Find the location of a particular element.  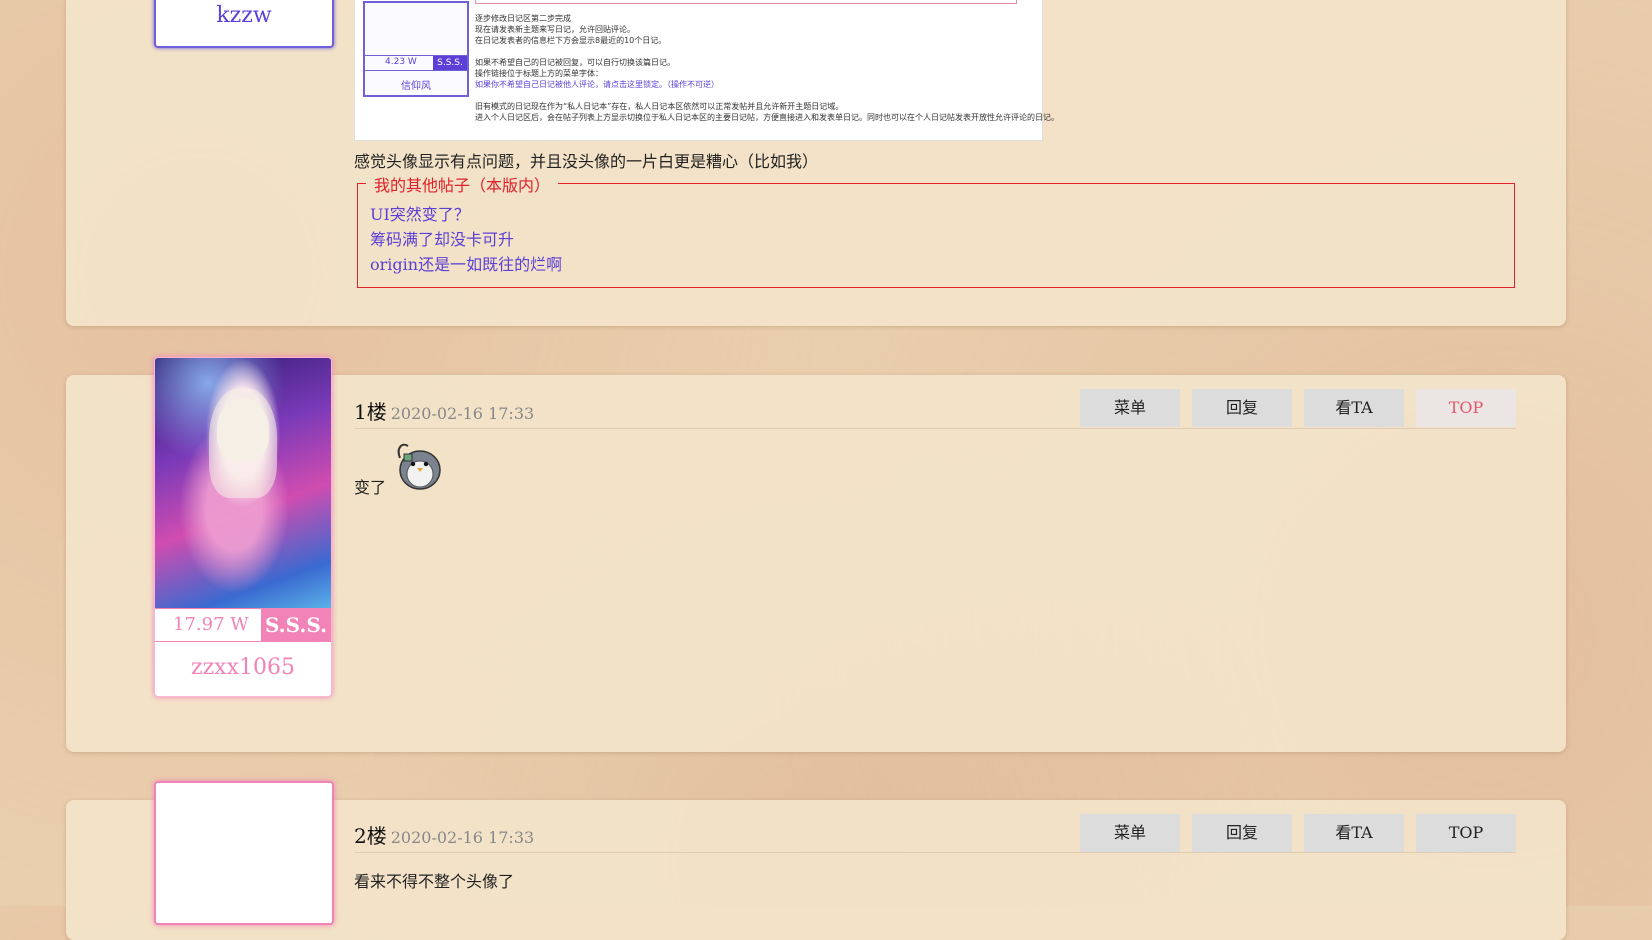

user-rank: S.S.S. is located at coordinates (296, 625).